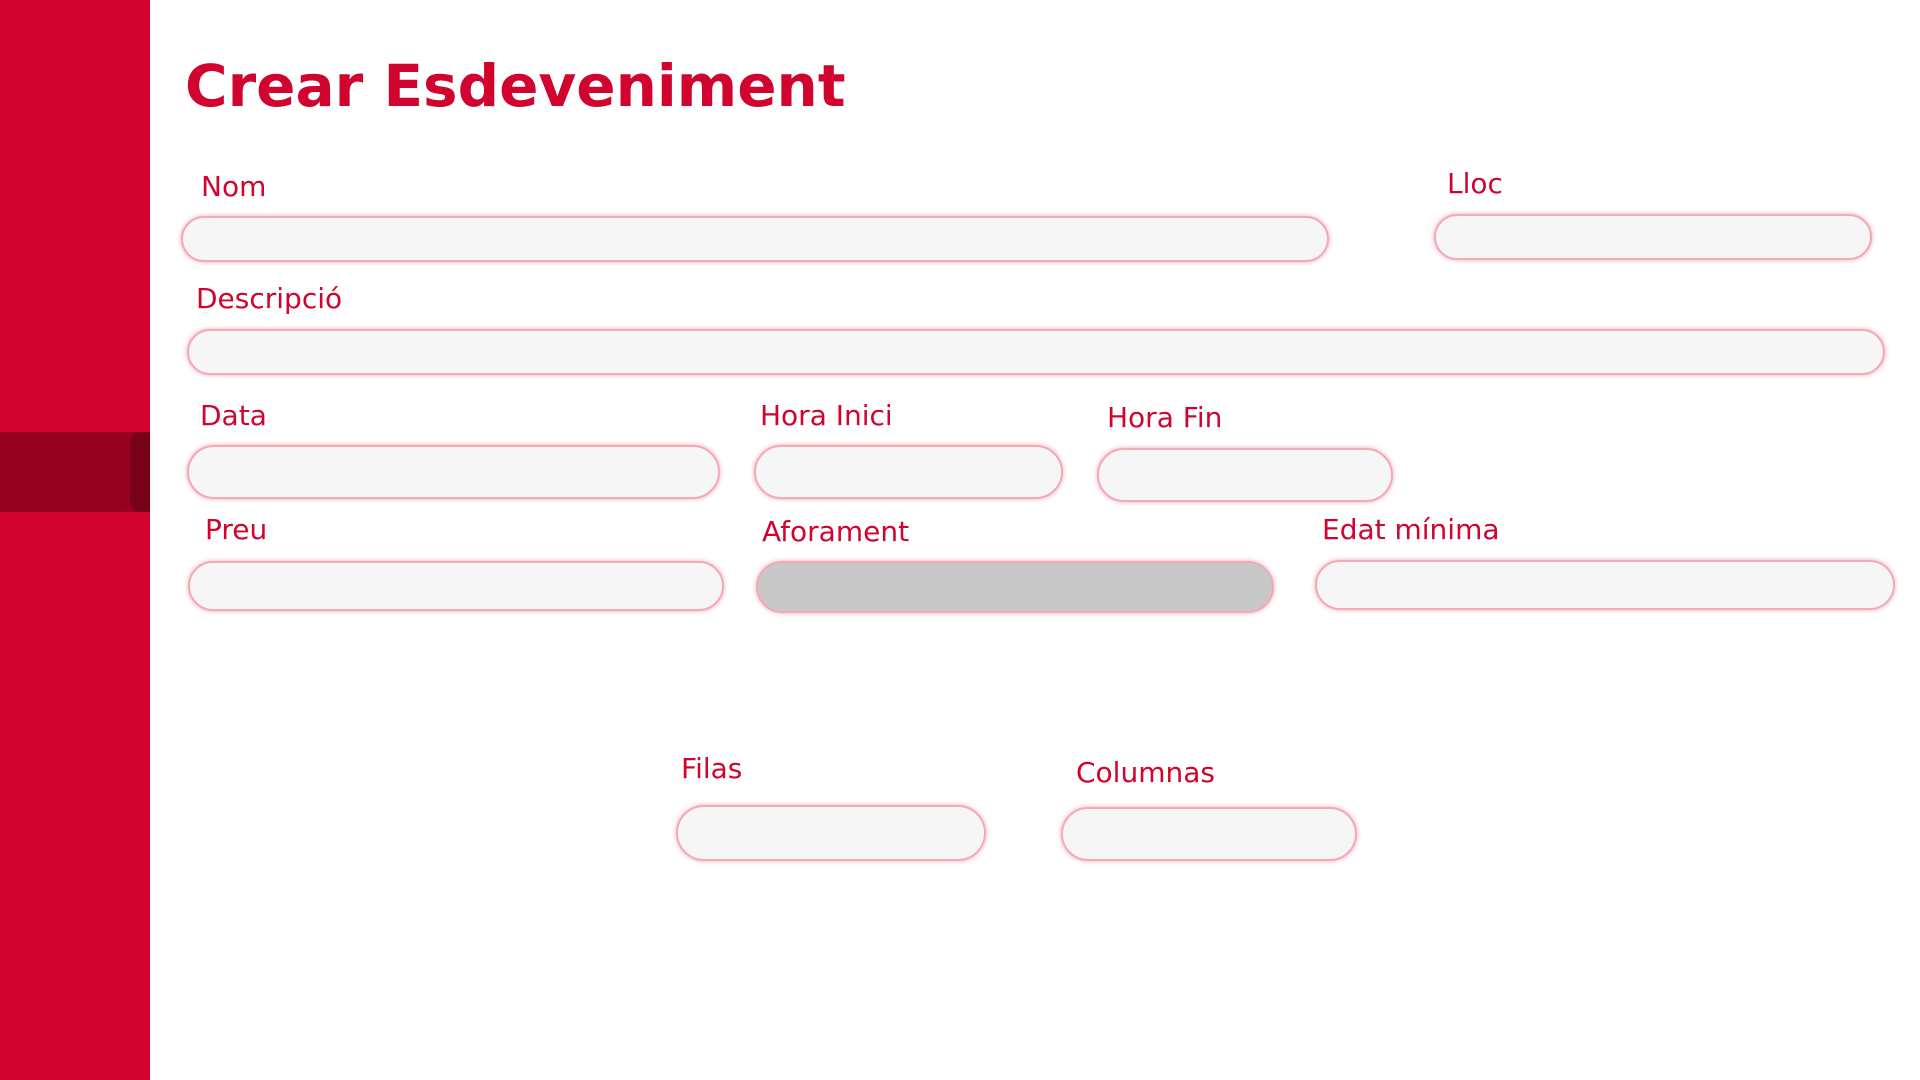 The width and height of the screenshot is (1920, 1080). Describe the element at coordinates (908, 472) in the screenshot. I see `hora-inici-input` at that location.